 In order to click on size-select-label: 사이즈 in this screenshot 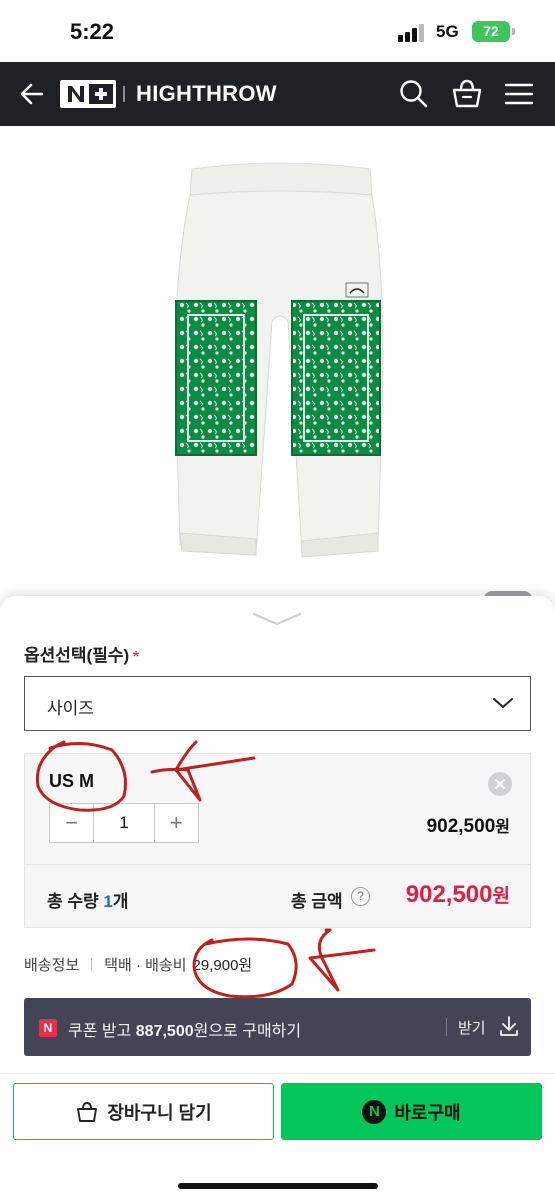, I will do `click(70, 708)`.